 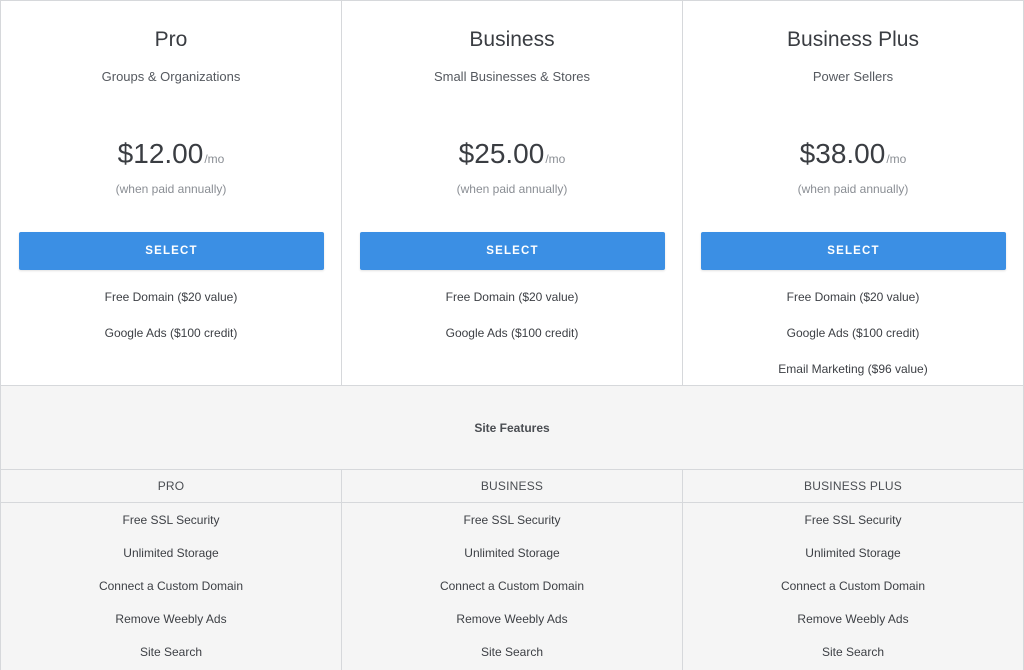 I want to click on price-row: $25.00 /mo, so click(x=512, y=154).